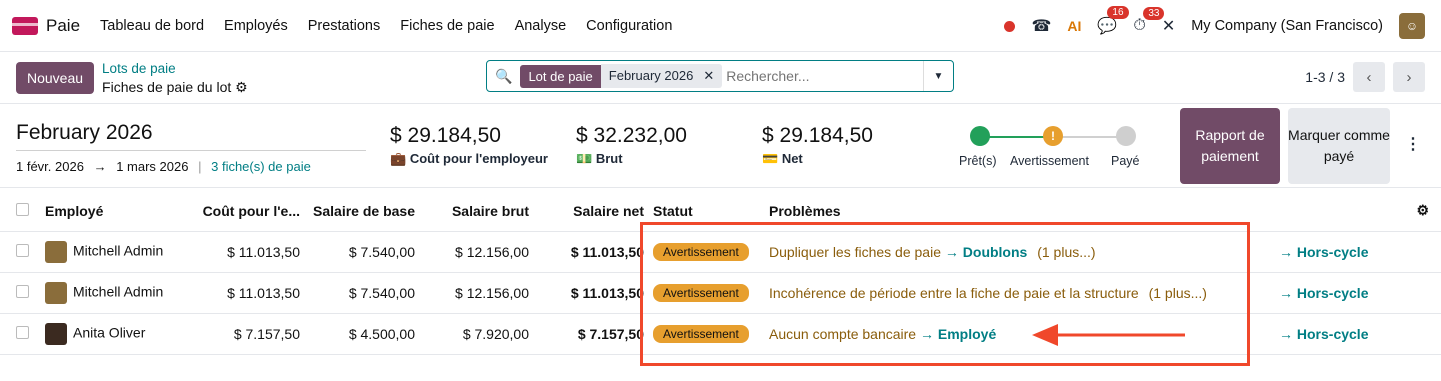  Describe the element at coordinates (817, 135) in the screenshot. I see `net-value: $ 29.184,50` at that location.